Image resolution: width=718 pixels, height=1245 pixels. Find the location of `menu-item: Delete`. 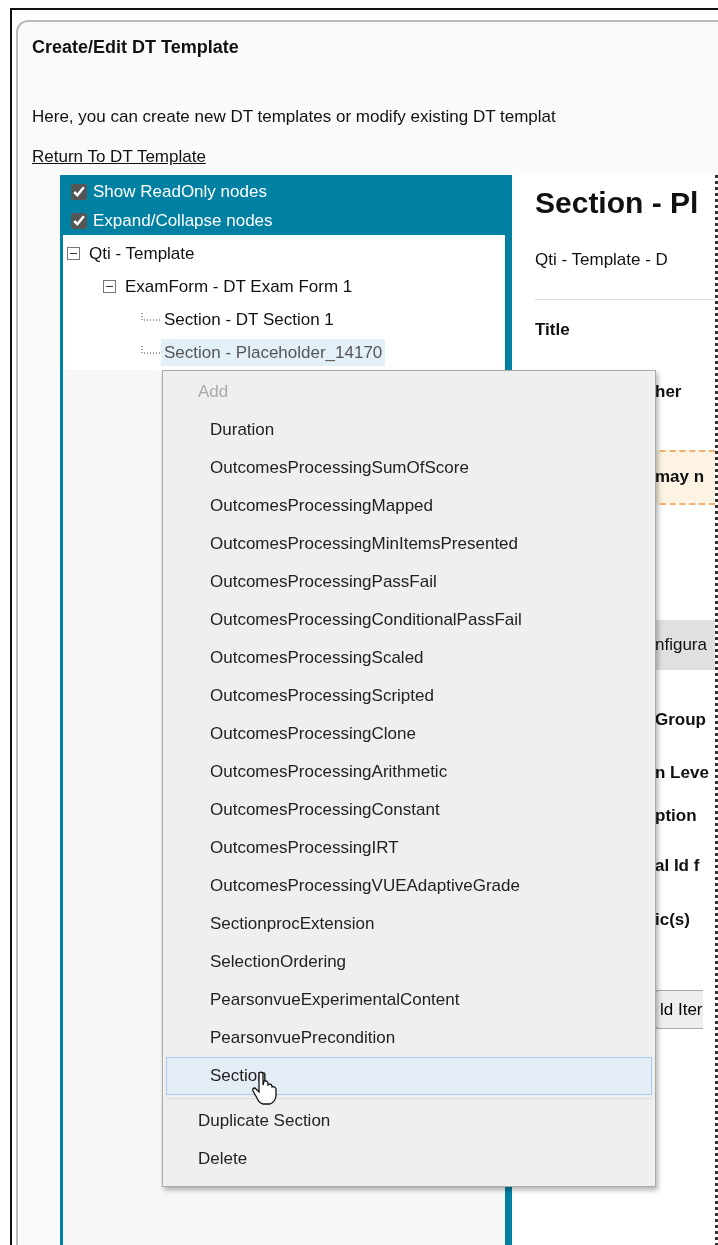

menu-item: Delete is located at coordinates (409, 1159).